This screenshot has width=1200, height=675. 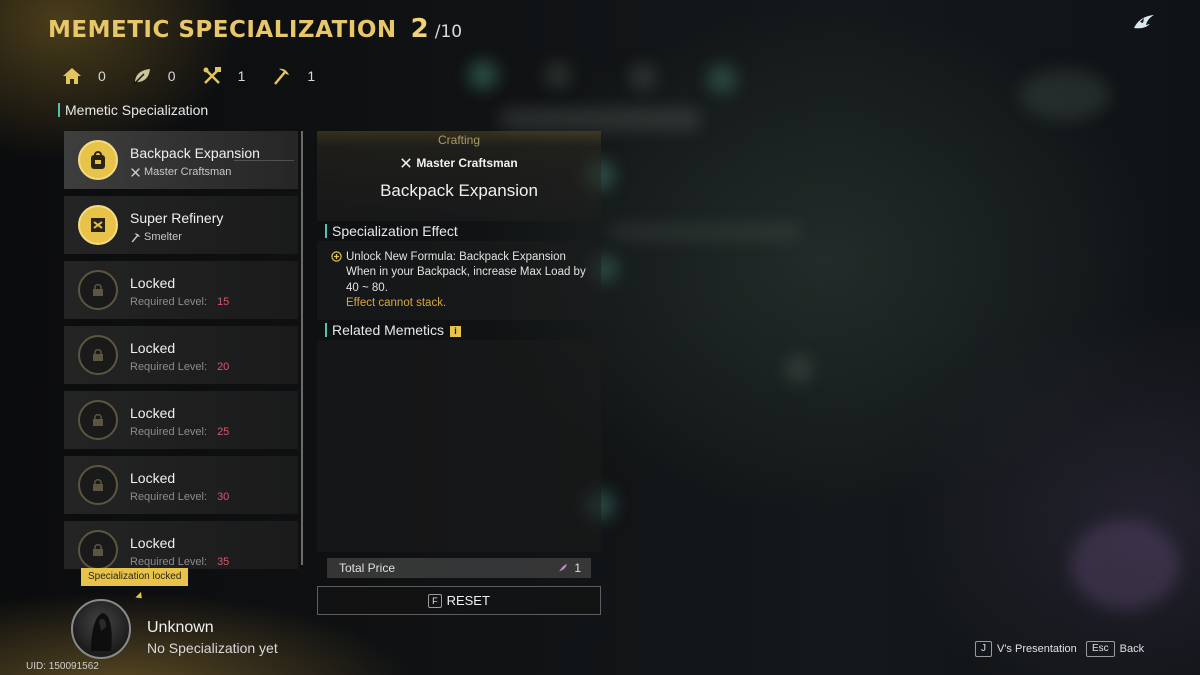 I want to click on counter-leaf: 0, so click(x=154, y=76).